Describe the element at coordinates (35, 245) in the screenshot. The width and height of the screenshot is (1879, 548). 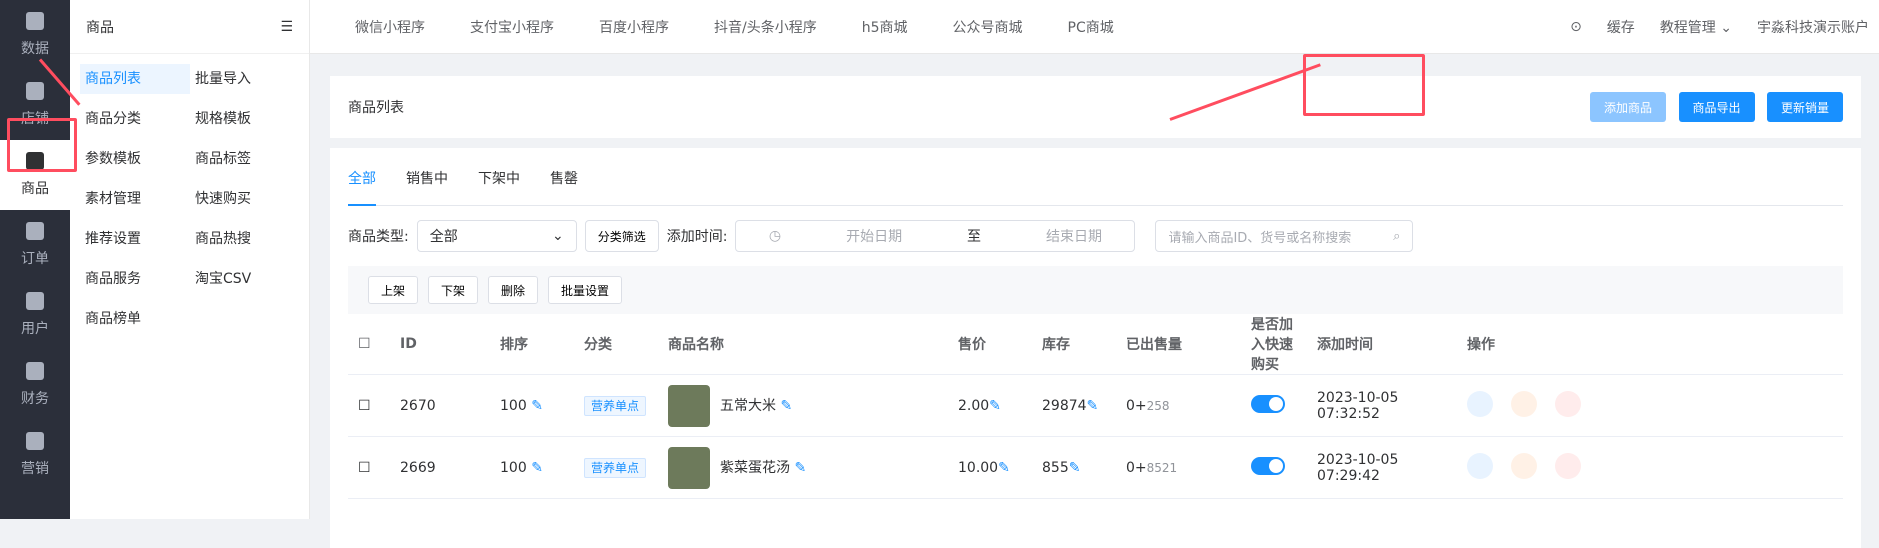
I see `nav-order: 订单` at that location.